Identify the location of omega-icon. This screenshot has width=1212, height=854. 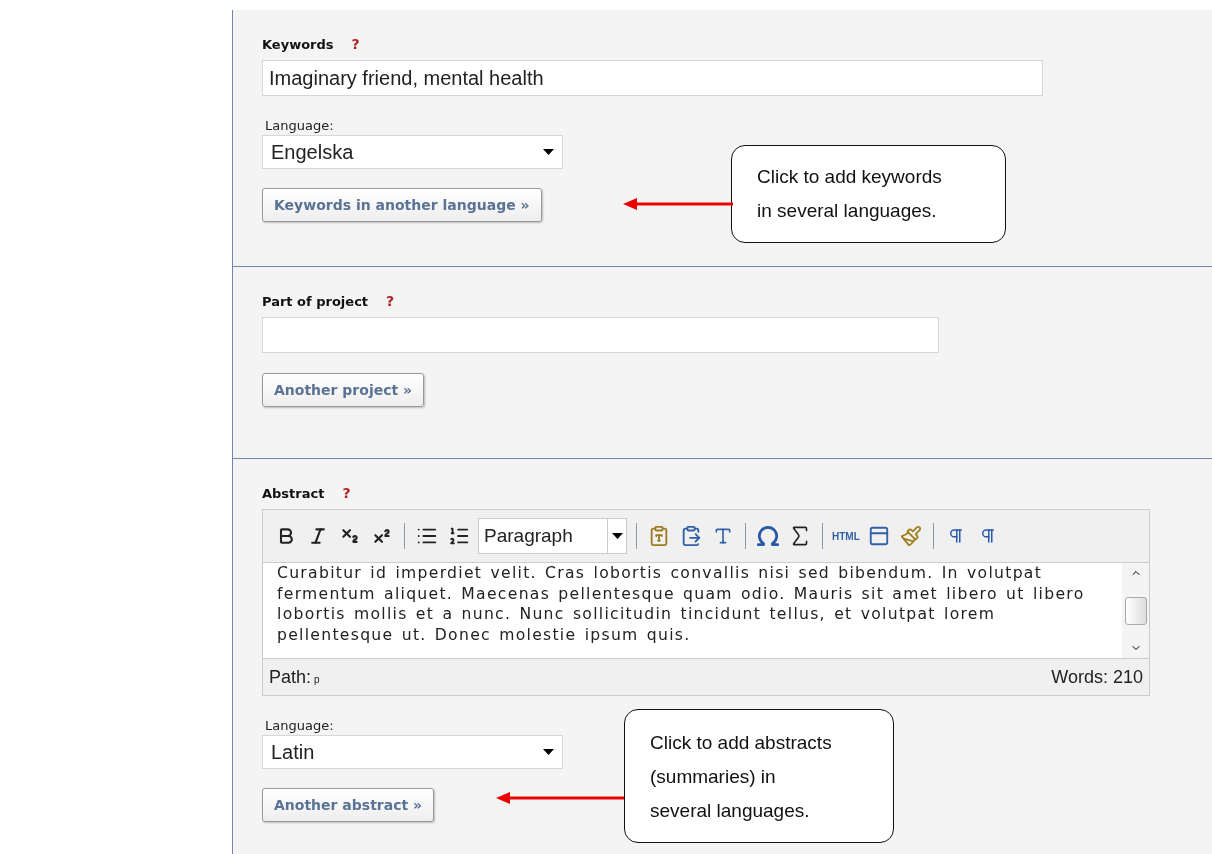
(768, 536).